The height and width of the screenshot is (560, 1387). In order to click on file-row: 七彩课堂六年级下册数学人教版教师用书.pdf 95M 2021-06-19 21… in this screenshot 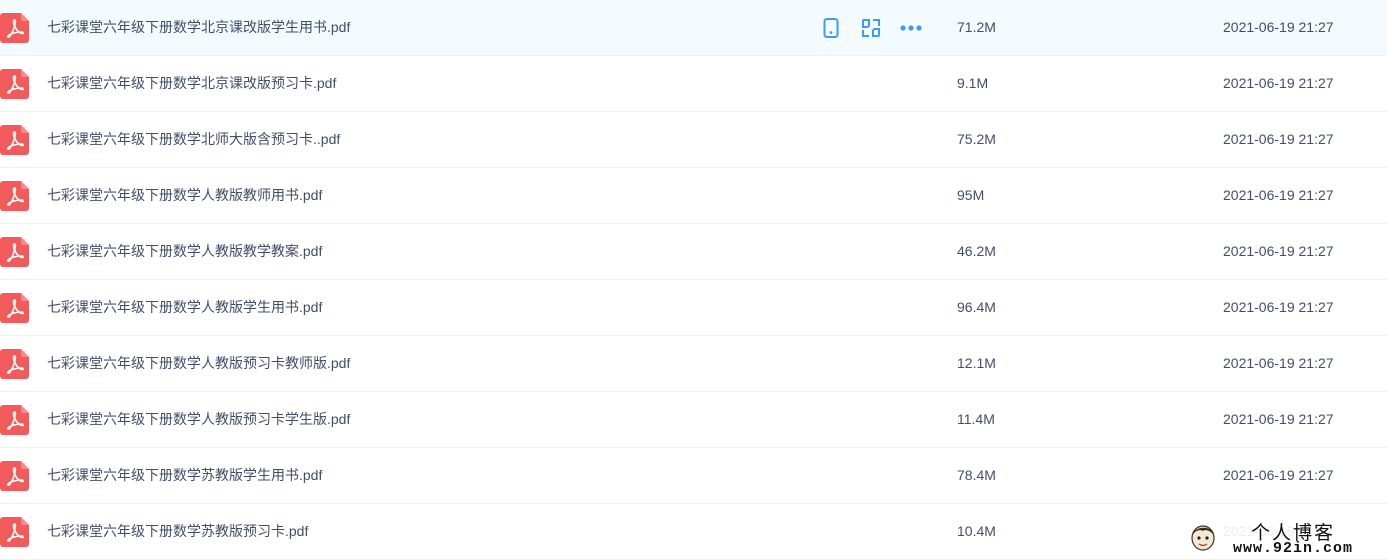, I will do `click(693, 196)`.